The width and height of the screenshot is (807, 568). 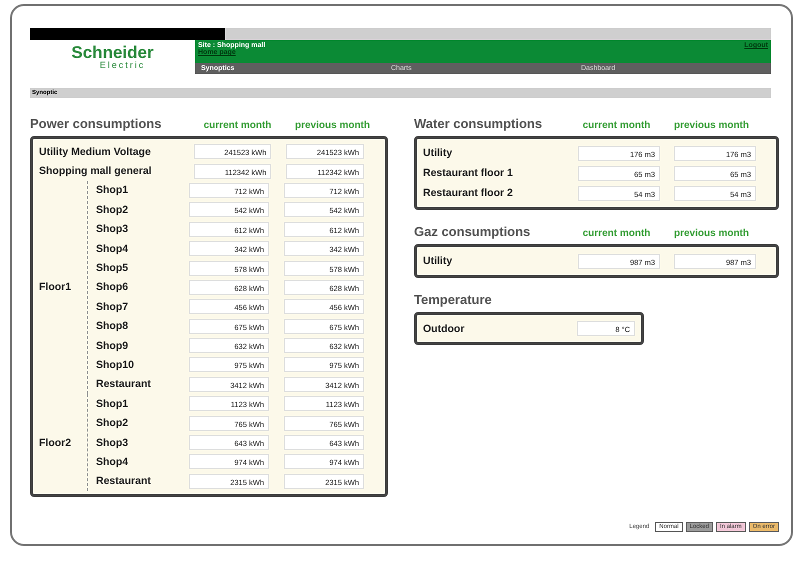 What do you see at coordinates (444, 328) in the screenshot?
I see `row-label: Outdoor` at bounding box center [444, 328].